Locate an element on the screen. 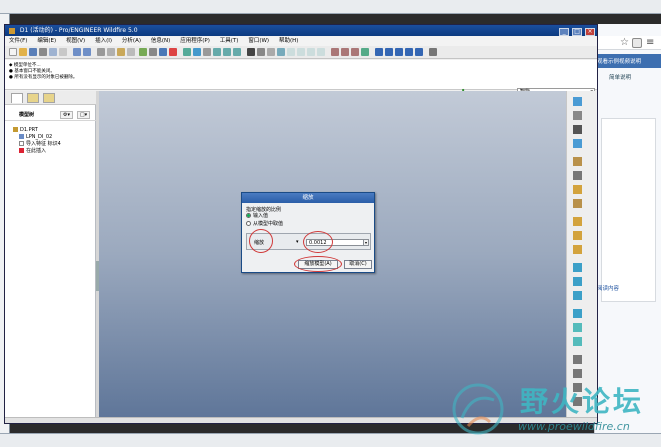 Image resolution: width=661 pixels, height=447 pixels. view-manager-icon is located at coordinates (281, 52).